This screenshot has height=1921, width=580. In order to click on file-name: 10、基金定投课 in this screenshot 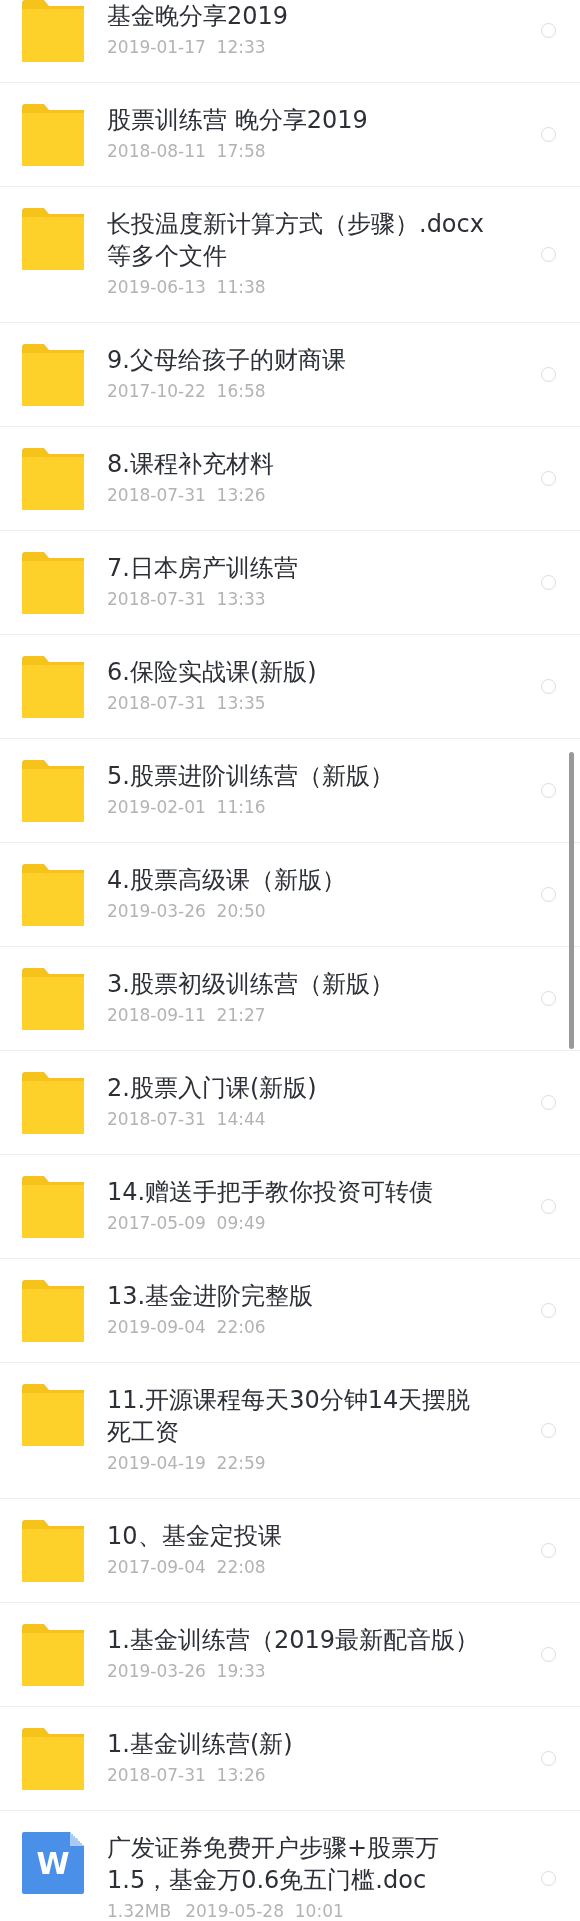, I will do `click(296, 1536)`.